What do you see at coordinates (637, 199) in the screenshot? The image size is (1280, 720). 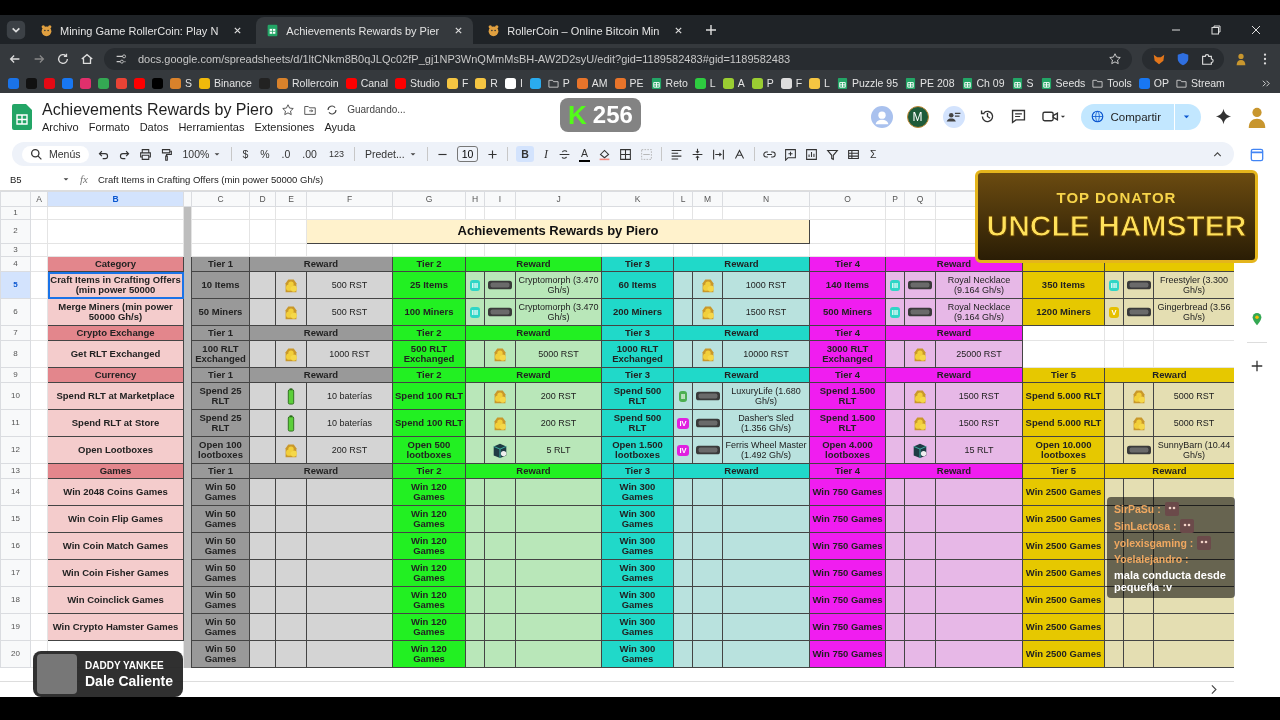 I see `column-header: K` at bounding box center [637, 199].